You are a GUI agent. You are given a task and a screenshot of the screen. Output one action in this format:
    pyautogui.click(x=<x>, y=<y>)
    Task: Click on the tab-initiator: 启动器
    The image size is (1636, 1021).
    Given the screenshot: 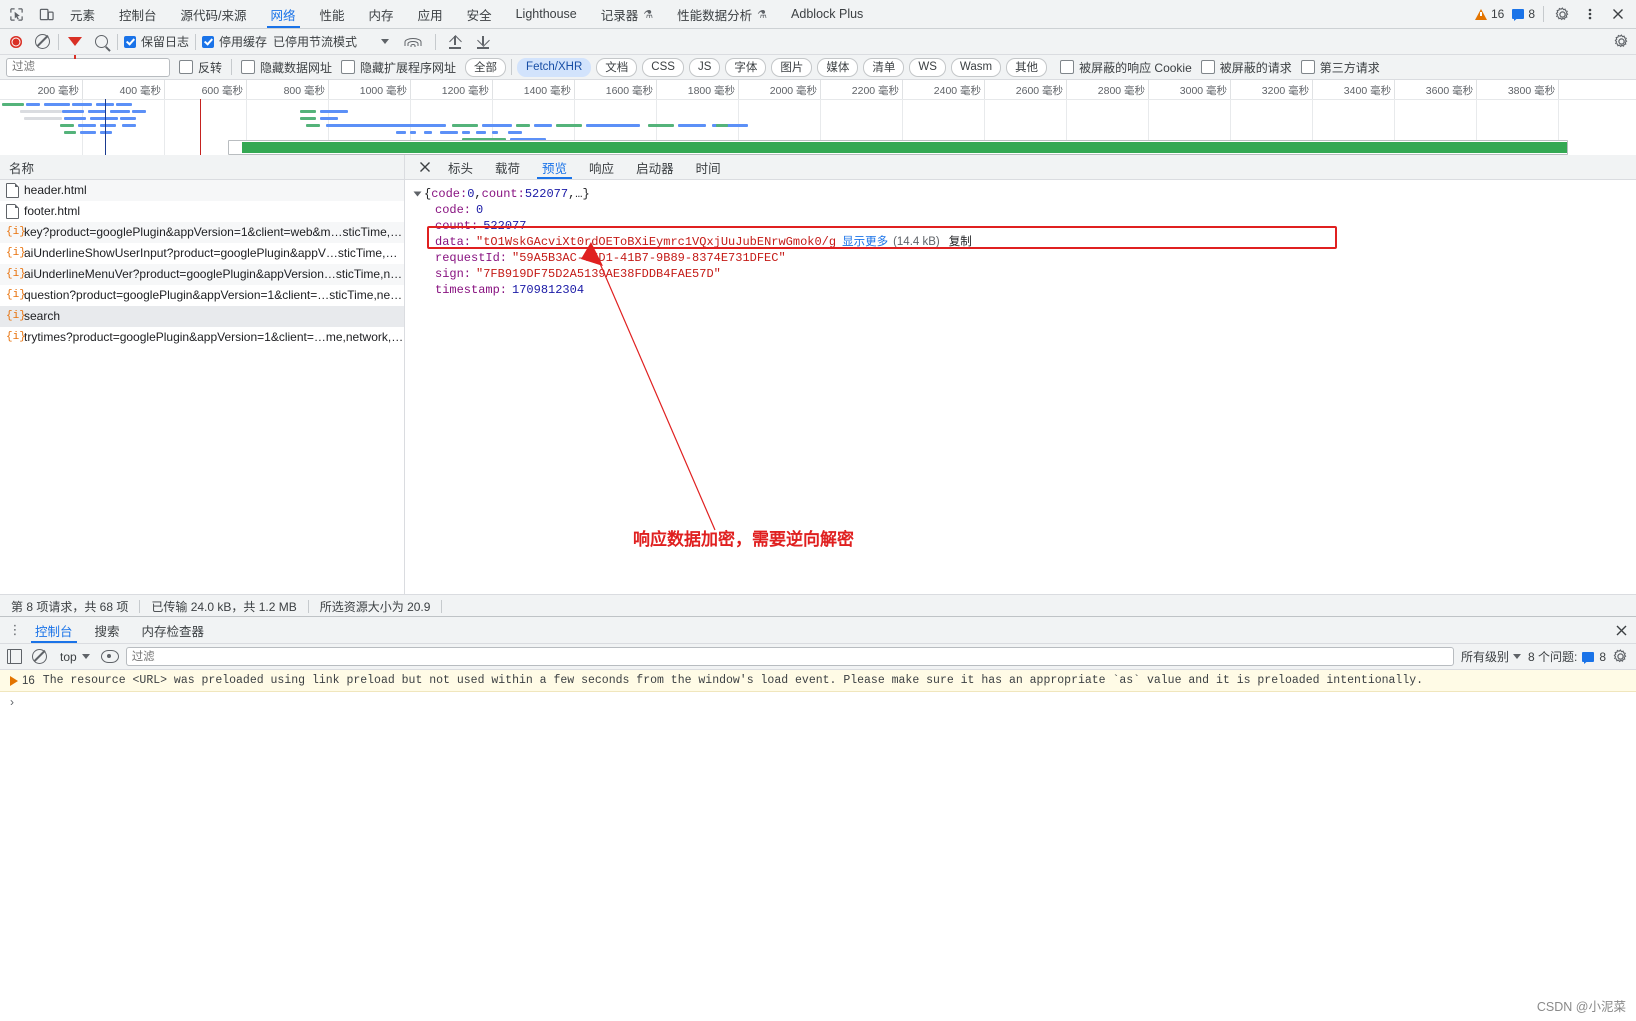 What is the action you would take?
    pyautogui.click(x=655, y=167)
    